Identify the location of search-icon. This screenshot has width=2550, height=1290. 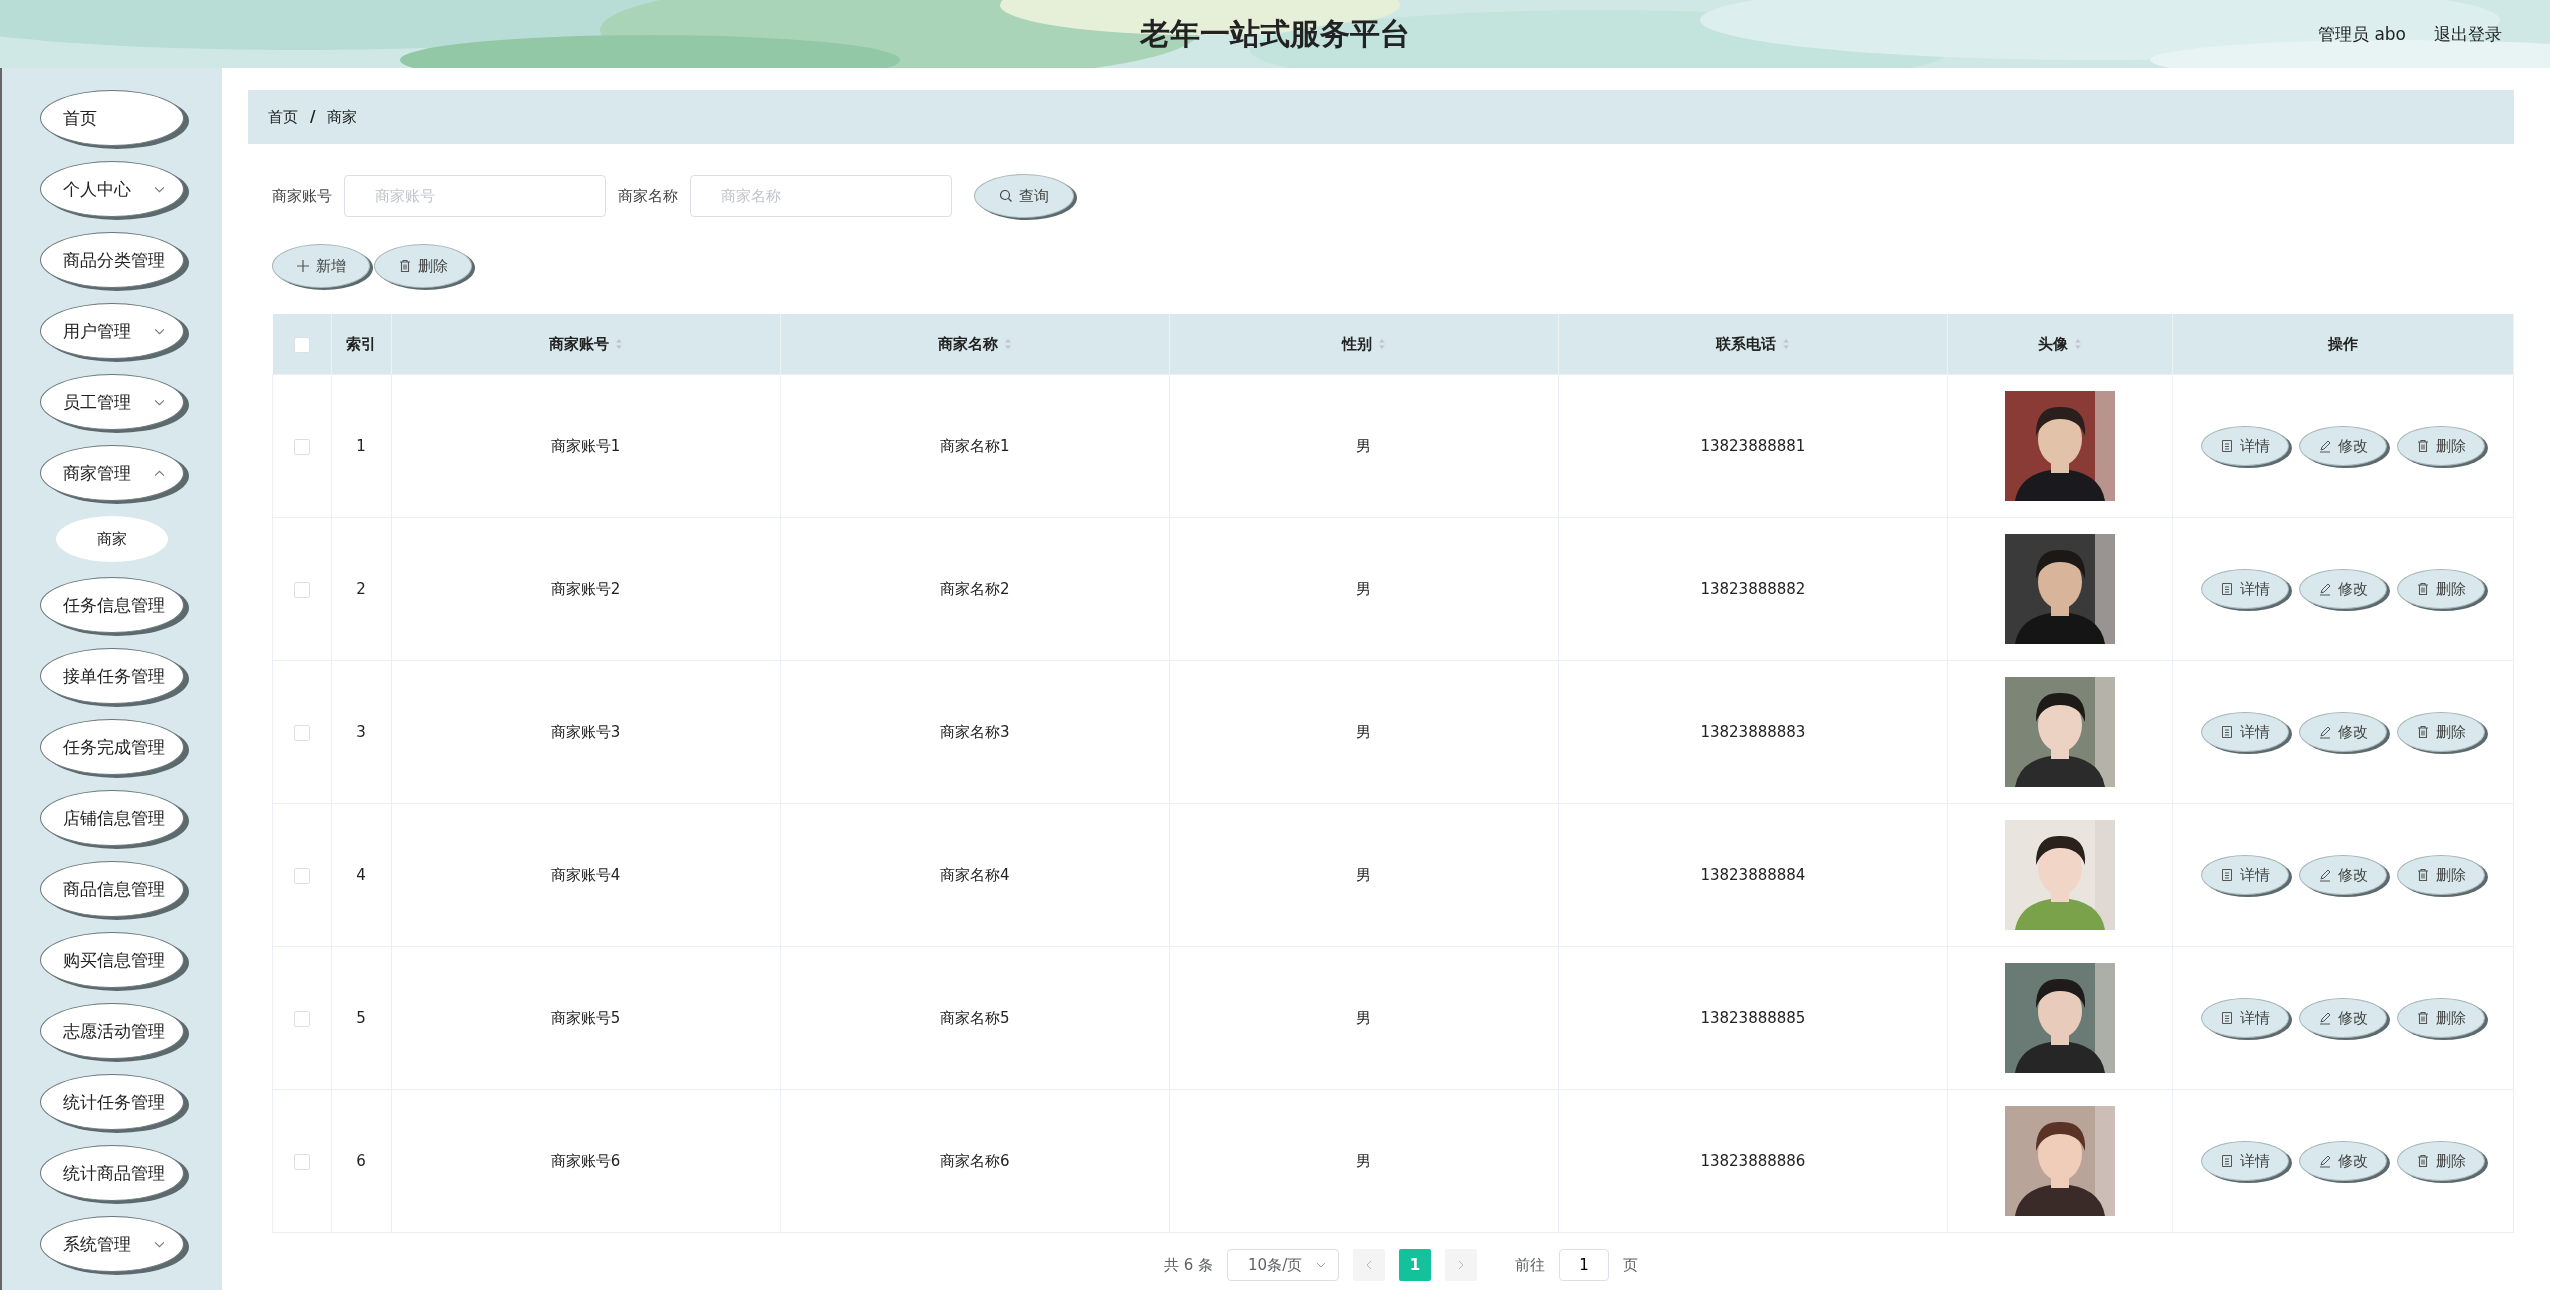
(1006, 196).